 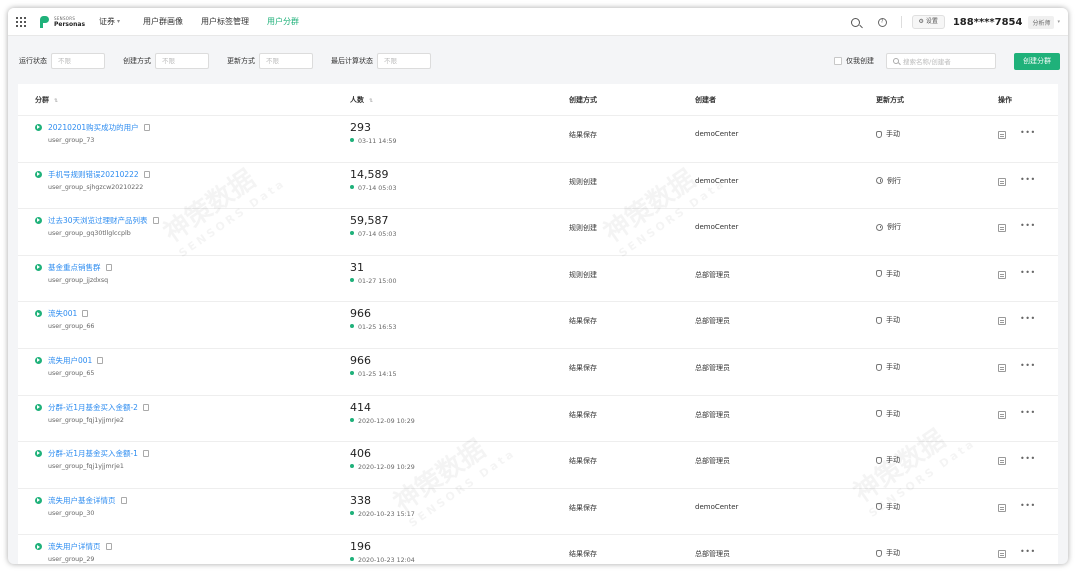 What do you see at coordinates (988, 22) in the screenshot?
I see `user-phone: 188****7854` at bounding box center [988, 22].